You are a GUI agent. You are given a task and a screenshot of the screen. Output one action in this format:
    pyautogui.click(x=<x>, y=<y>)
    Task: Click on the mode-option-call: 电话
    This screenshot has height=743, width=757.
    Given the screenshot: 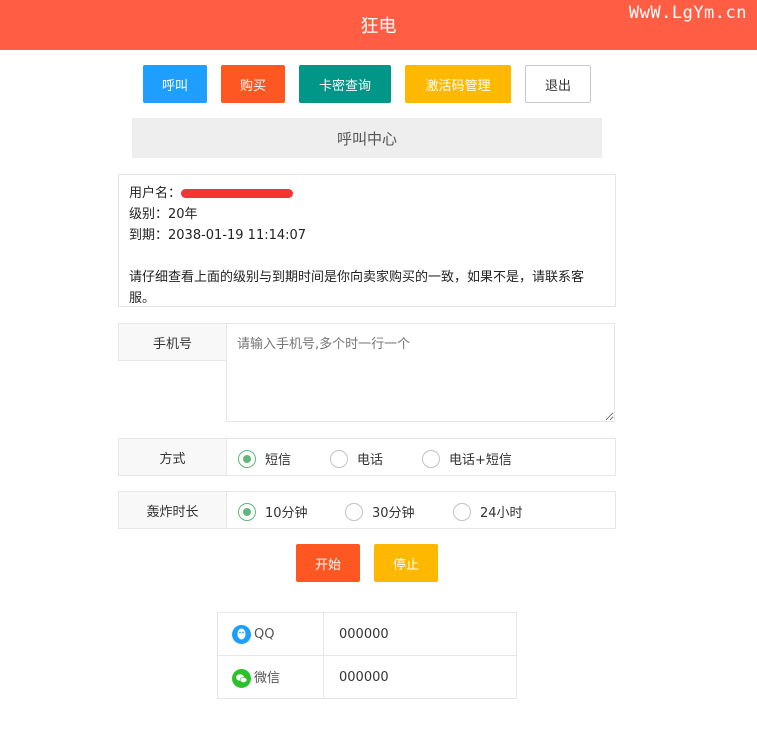 What is the action you would take?
    pyautogui.click(x=356, y=458)
    